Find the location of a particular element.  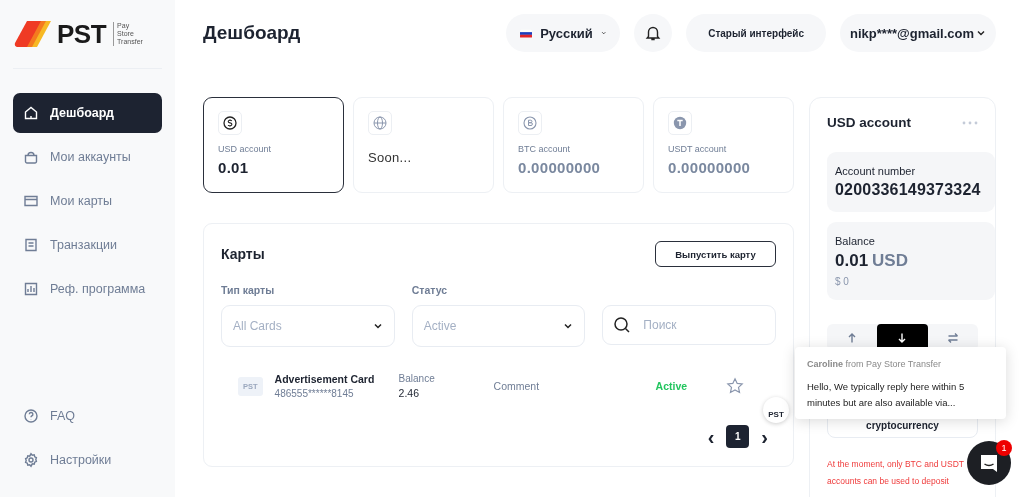

home-icon is located at coordinates (31, 113).